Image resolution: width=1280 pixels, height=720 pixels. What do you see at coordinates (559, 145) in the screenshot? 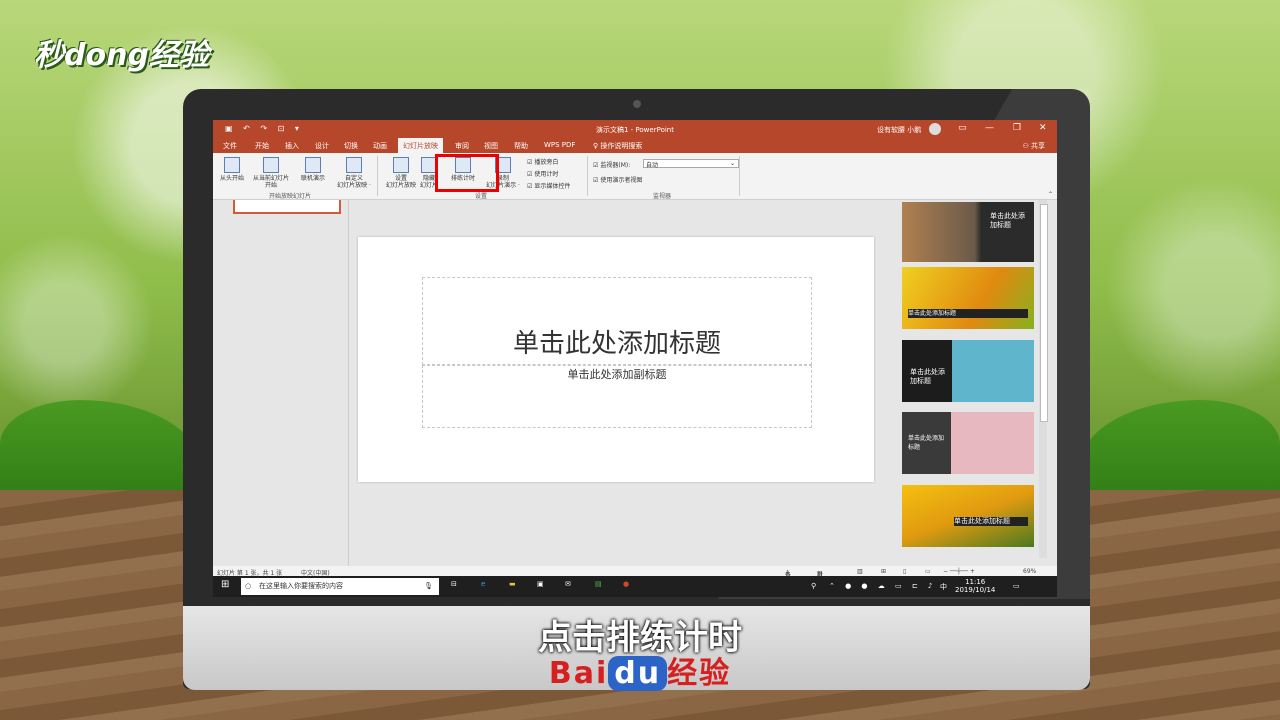
I see `tab-wps-pdf: WPS PDF` at bounding box center [559, 145].